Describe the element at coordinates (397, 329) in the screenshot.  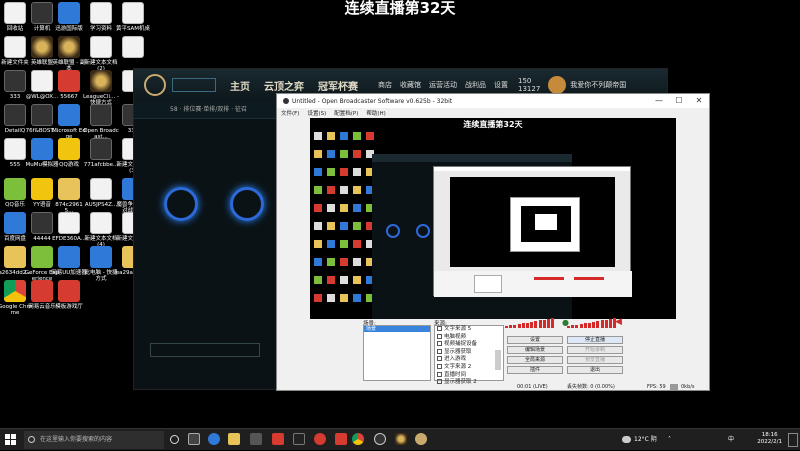
I see `scene-item-selected: 场景` at that location.